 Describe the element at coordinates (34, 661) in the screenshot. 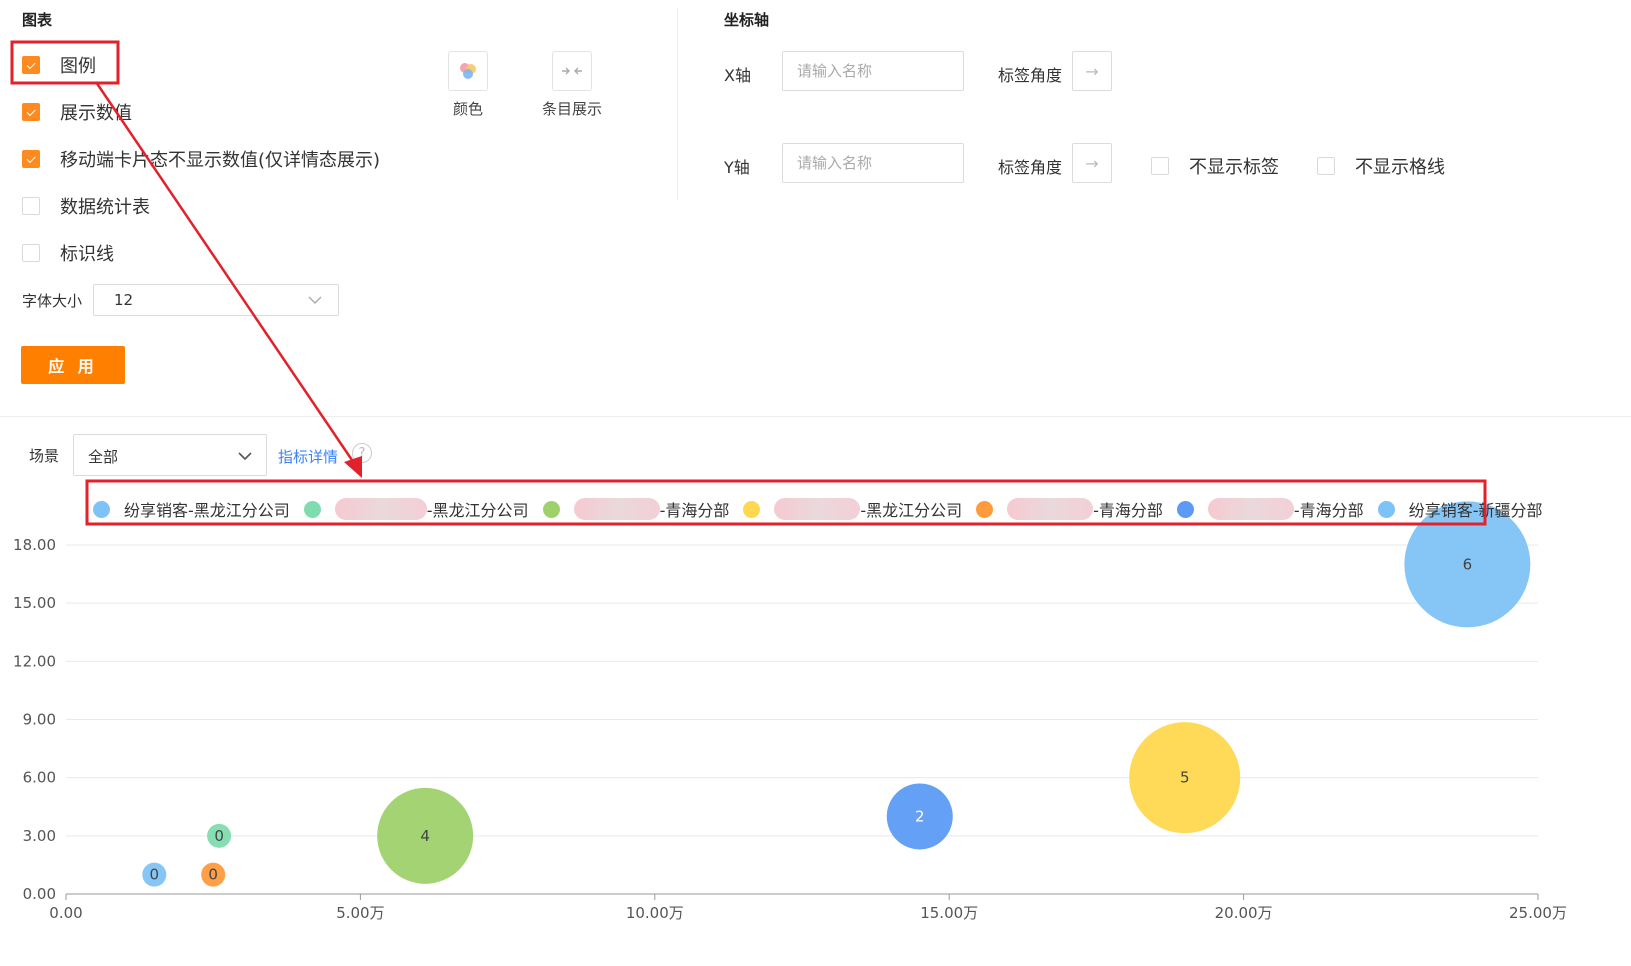

I see `y-tick-label: 12.00` at that location.